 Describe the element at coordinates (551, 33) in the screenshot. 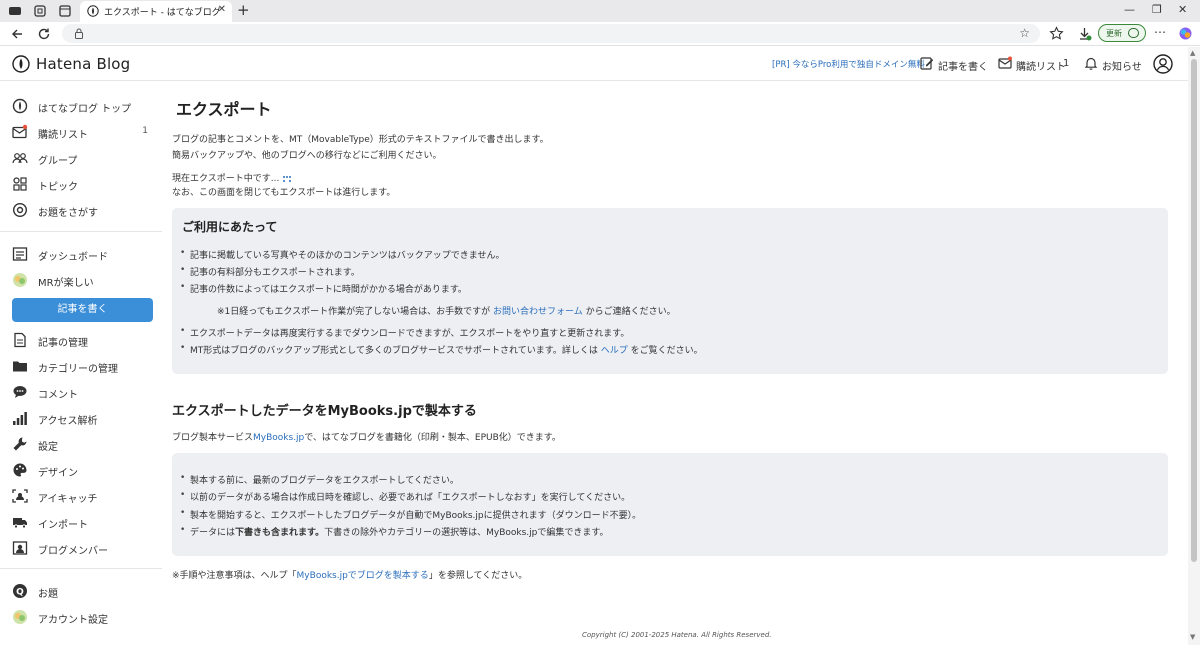

I see `address-bar: ☆` at that location.